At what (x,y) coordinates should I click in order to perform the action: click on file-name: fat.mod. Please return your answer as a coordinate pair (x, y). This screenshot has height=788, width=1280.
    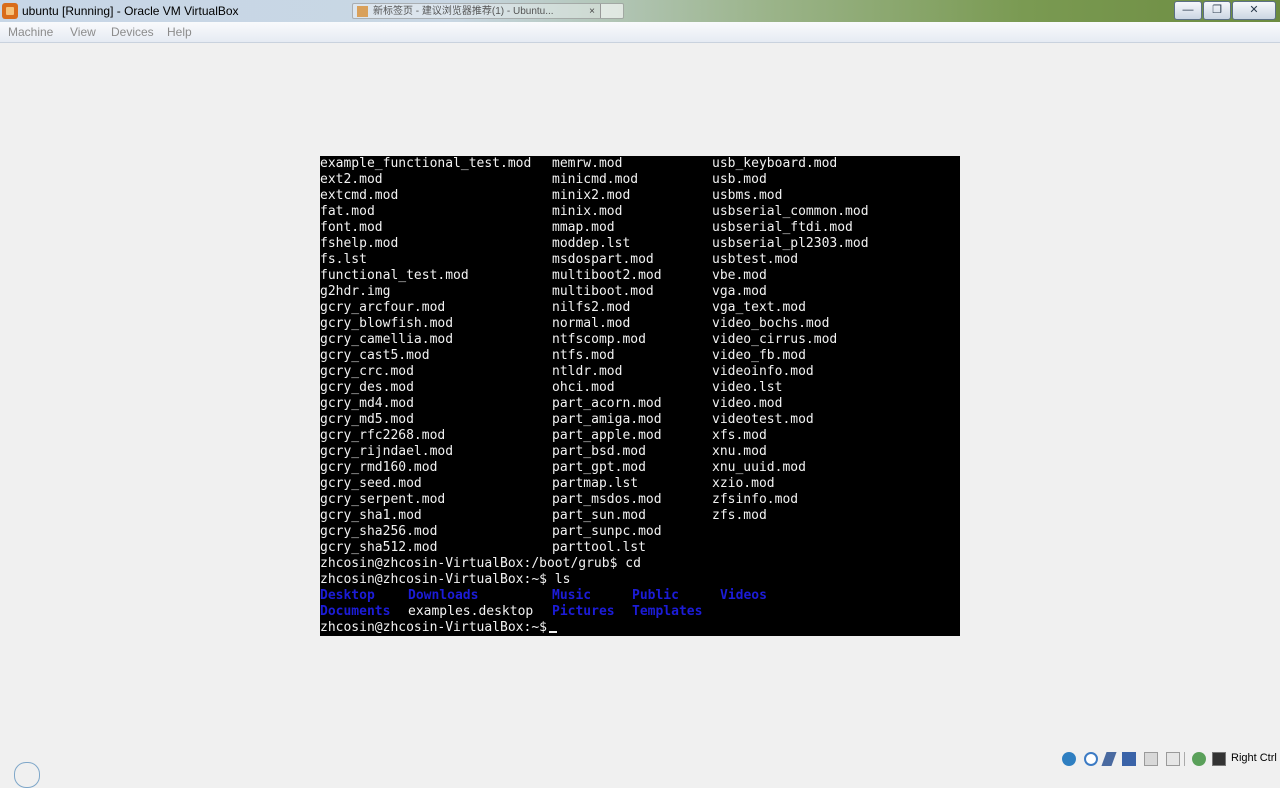
    Looking at the image, I should click on (347, 211).